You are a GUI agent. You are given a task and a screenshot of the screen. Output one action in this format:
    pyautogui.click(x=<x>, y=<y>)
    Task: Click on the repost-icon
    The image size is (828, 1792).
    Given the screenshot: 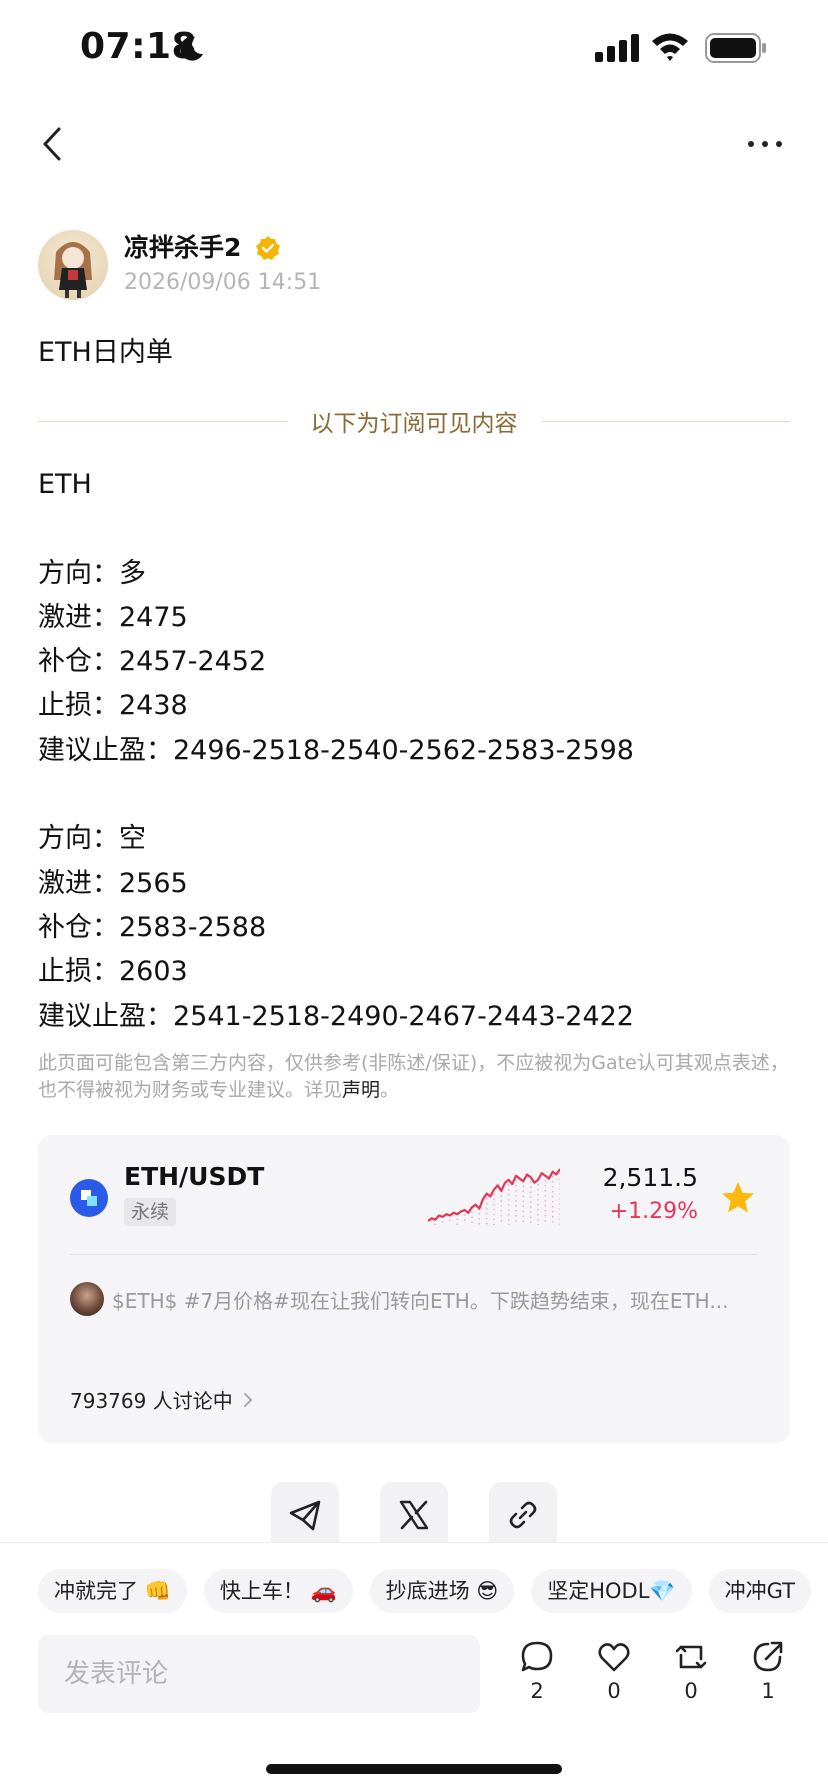 What is the action you would take?
    pyautogui.click(x=691, y=1657)
    